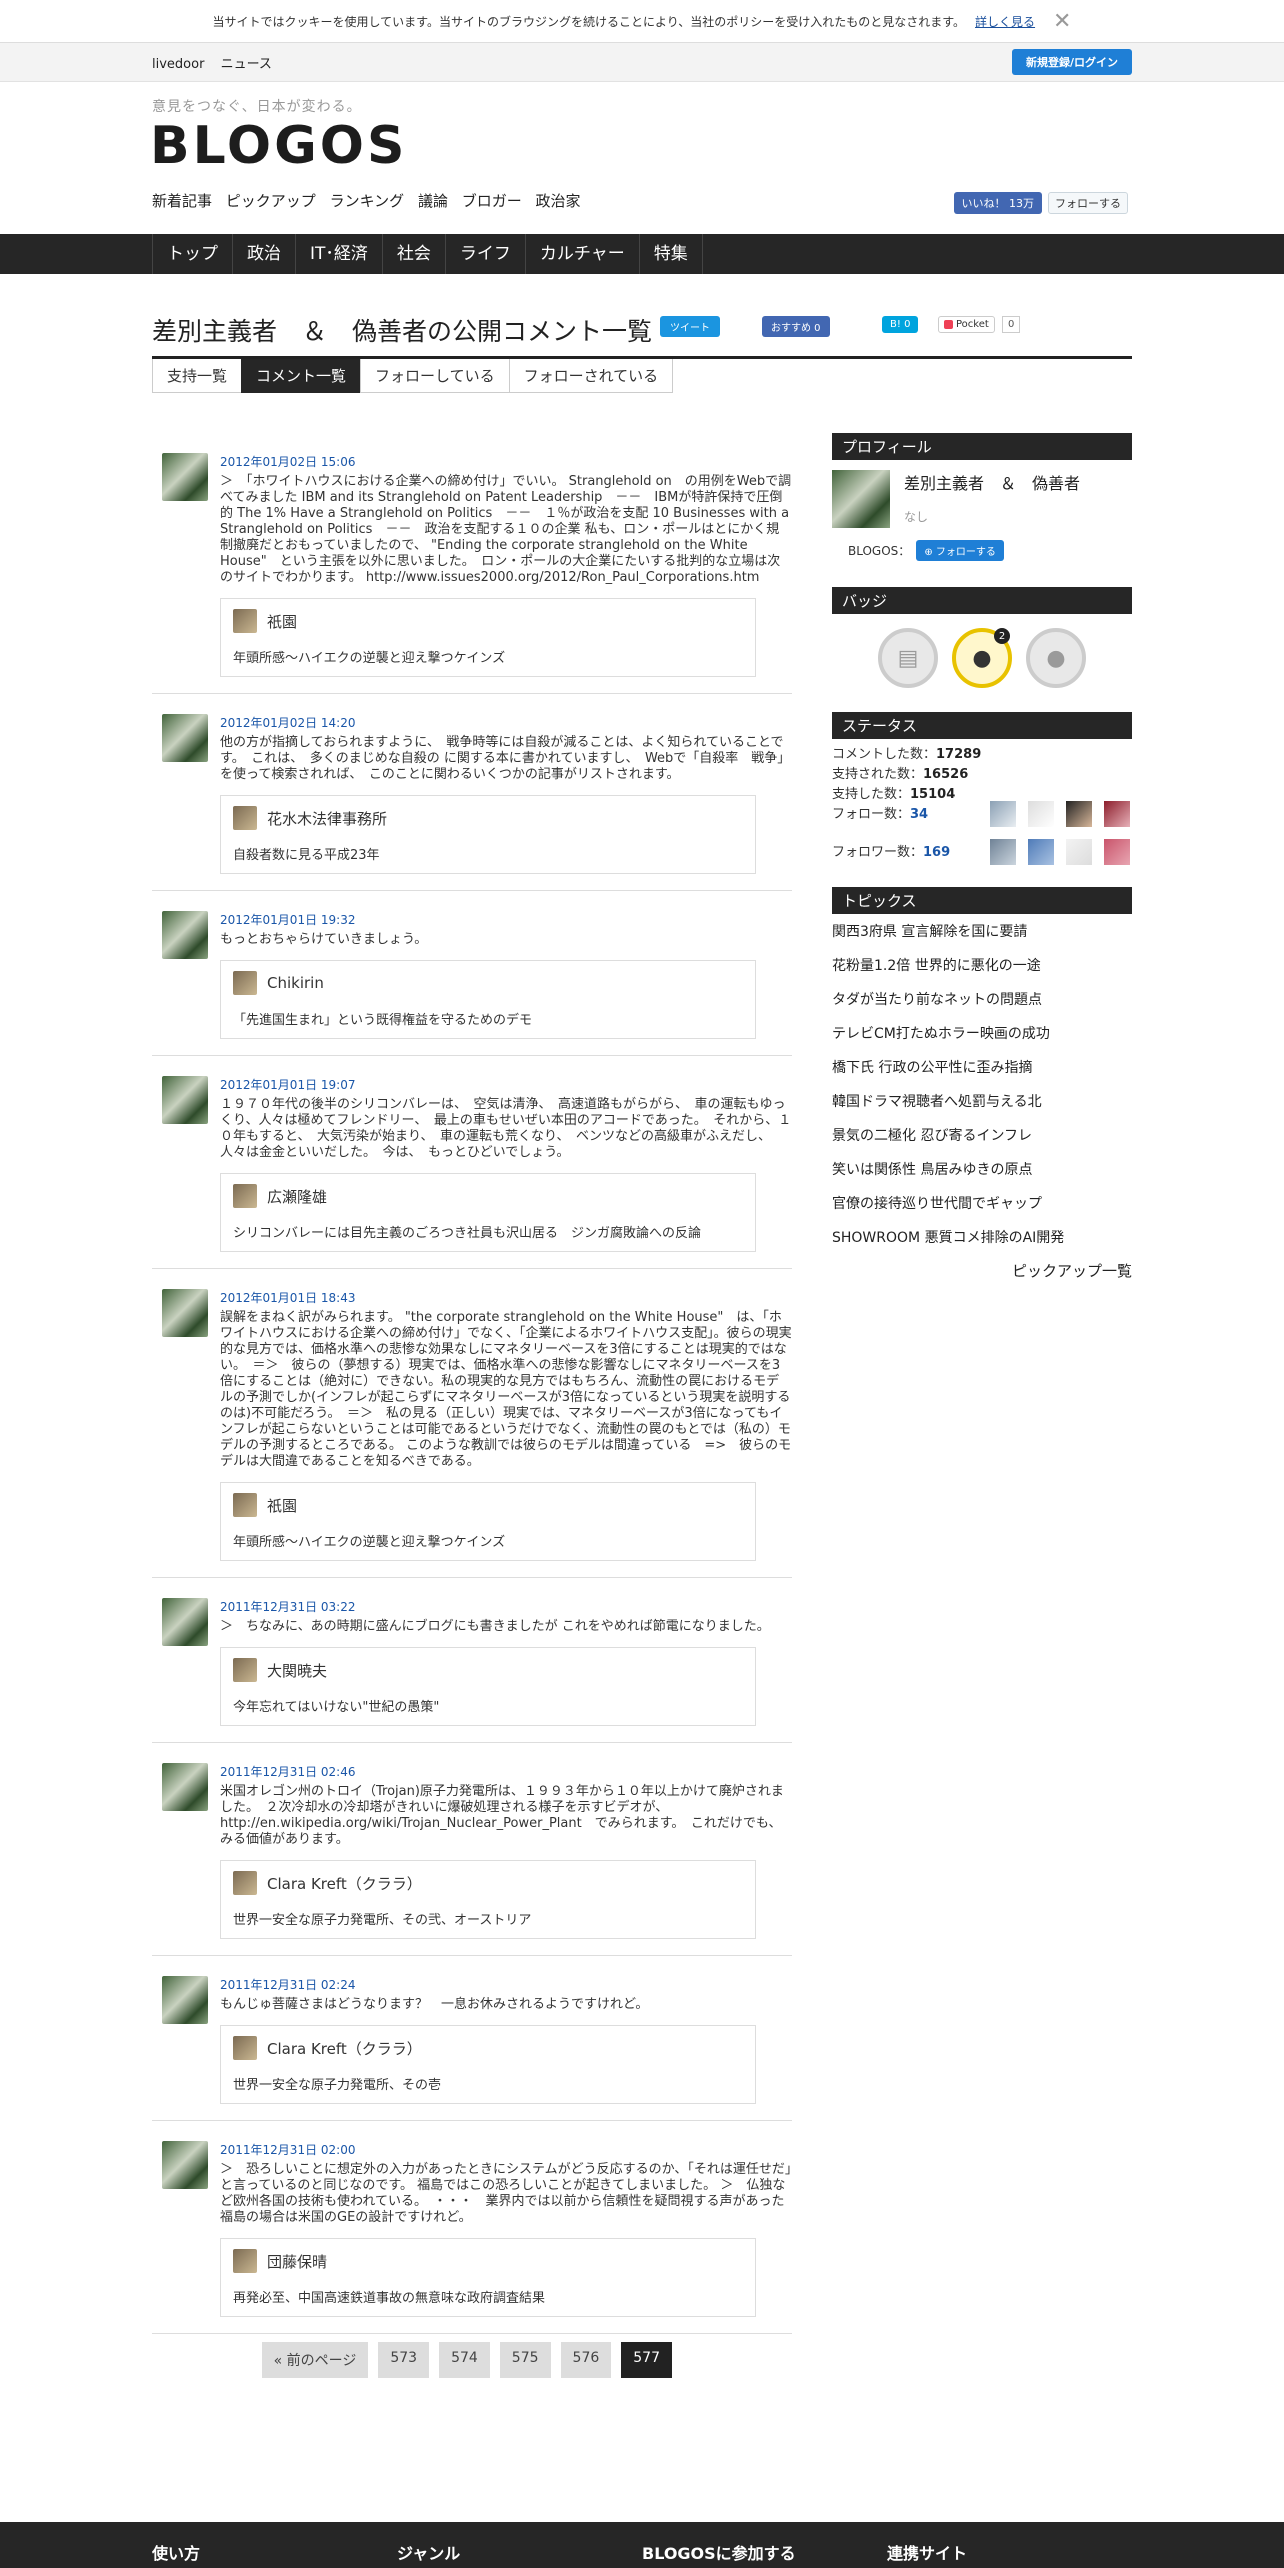 The image size is (1284, 2568). I want to click on tab-comments: コメント一覧, so click(301, 376).